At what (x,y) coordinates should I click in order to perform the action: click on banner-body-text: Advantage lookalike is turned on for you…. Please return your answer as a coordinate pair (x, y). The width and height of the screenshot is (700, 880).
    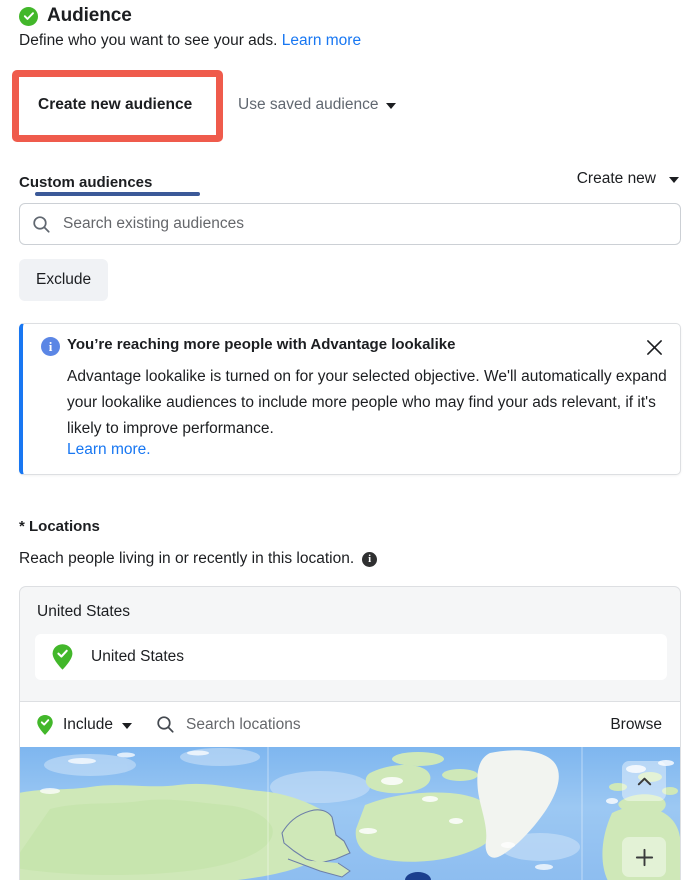
    Looking at the image, I should click on (367, 402).